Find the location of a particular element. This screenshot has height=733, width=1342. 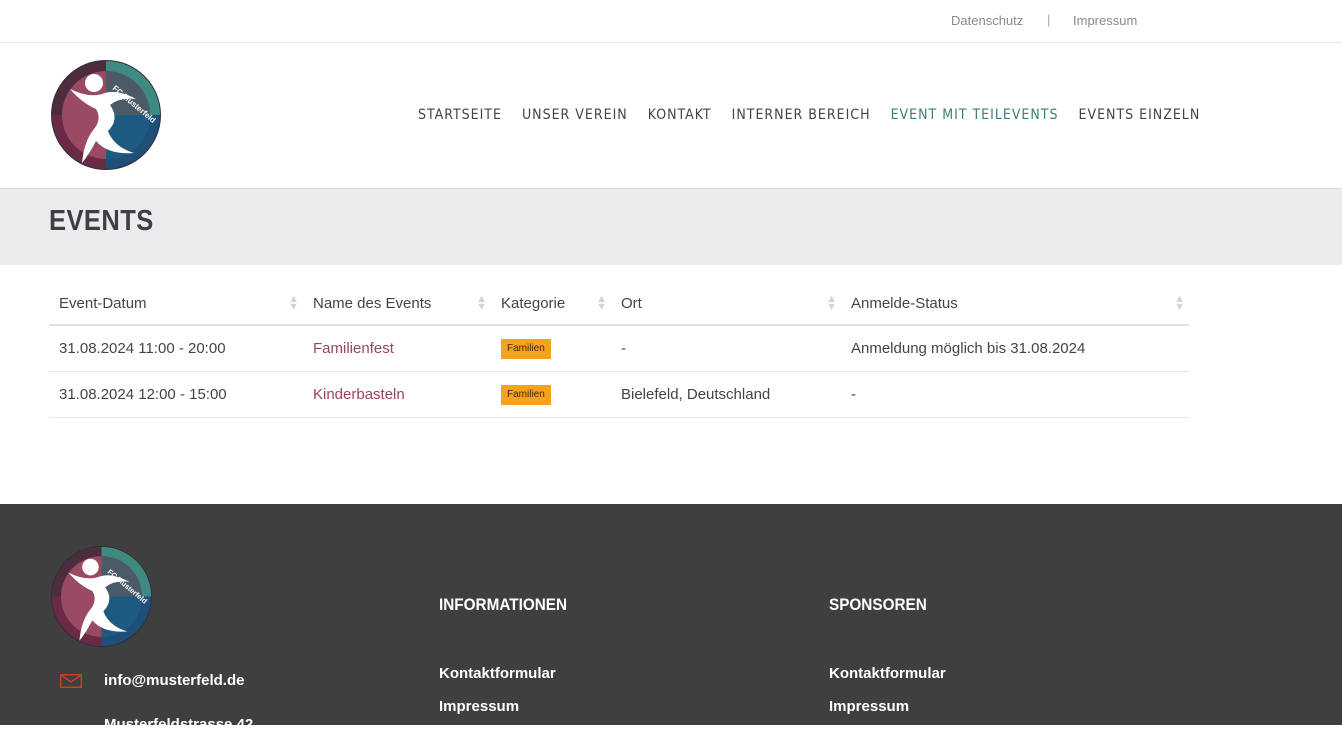

col-label: Kategorie is located at coordinates (533, 303).